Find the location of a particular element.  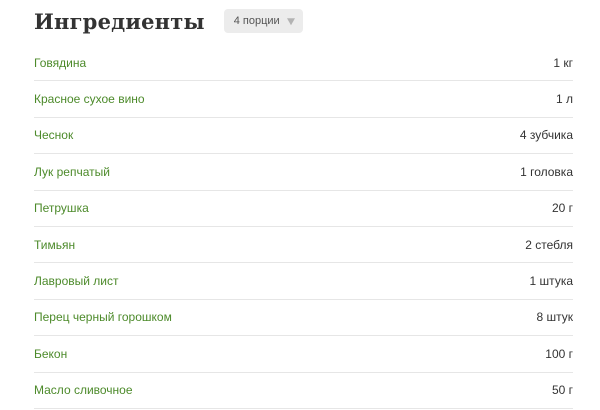

ingredient-quantity: 100 г is located at coordinates (559, 353).